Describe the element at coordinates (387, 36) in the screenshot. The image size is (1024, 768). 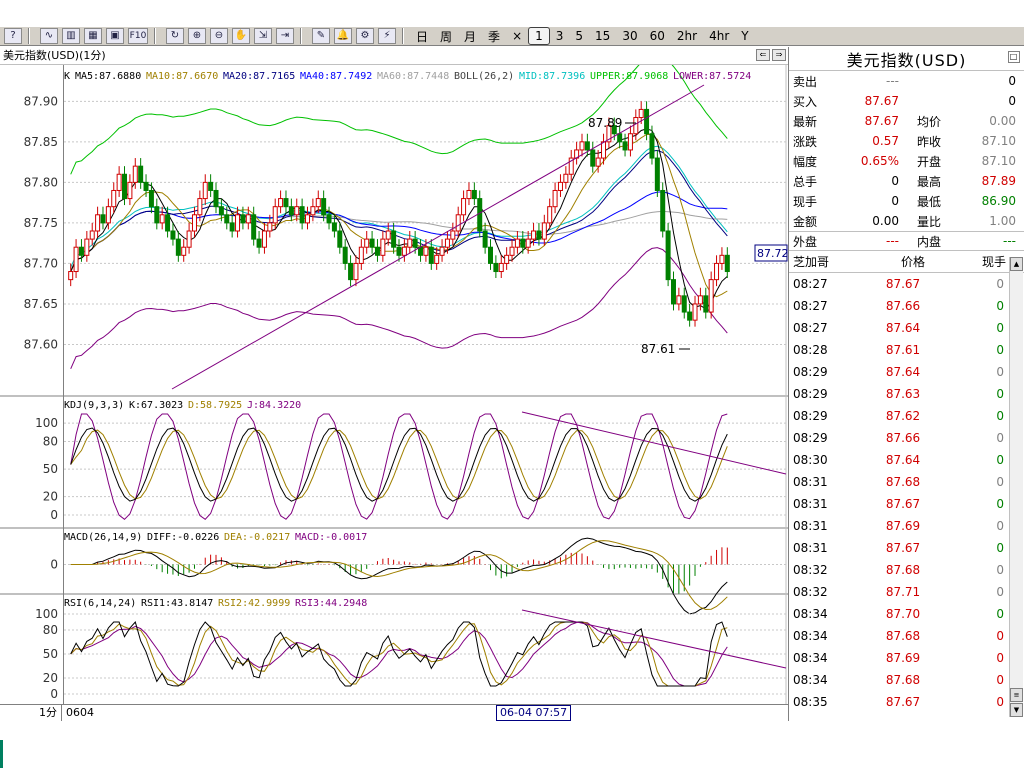
I see `flash-icon: ⚡` at that location.